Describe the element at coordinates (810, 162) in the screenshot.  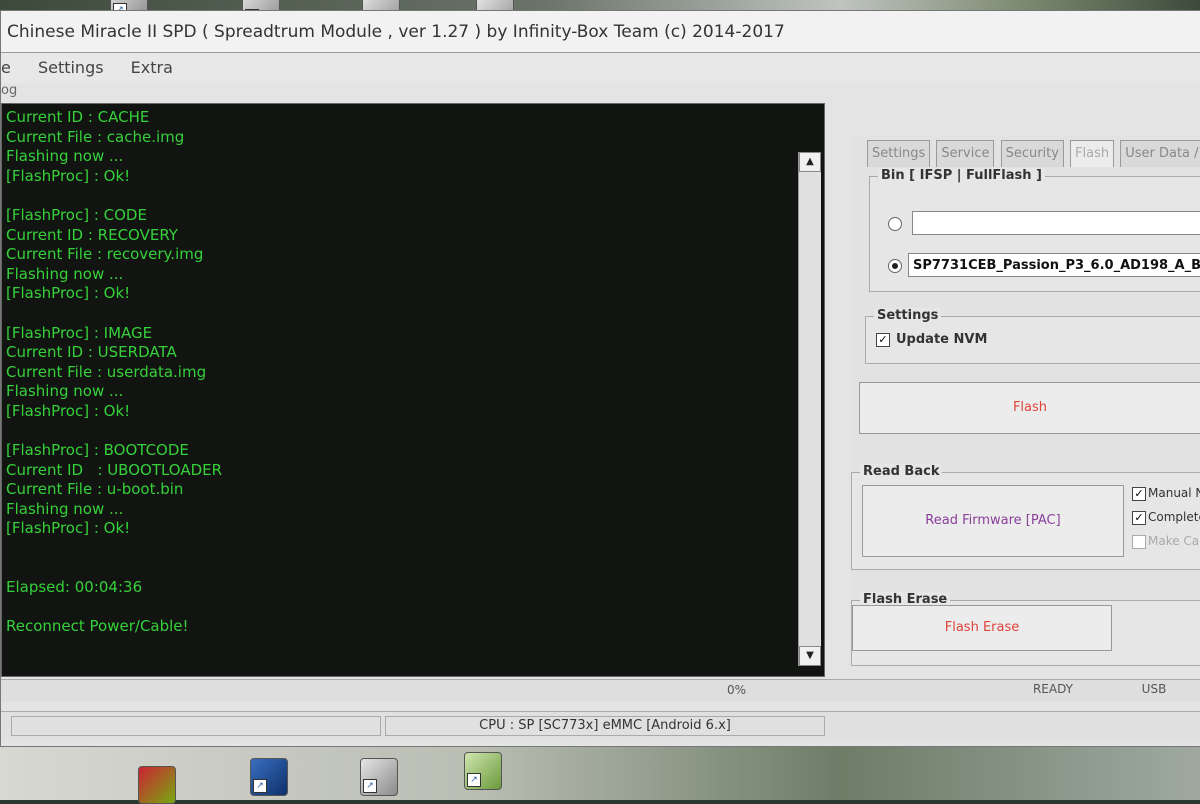
I see `scroll-up-icon: ▲` at that location.